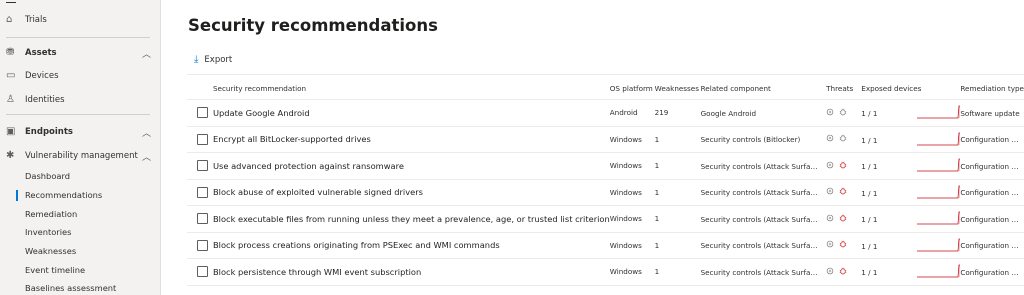  I want to click on toolbar: ⤓ Export, so click(605, 60).